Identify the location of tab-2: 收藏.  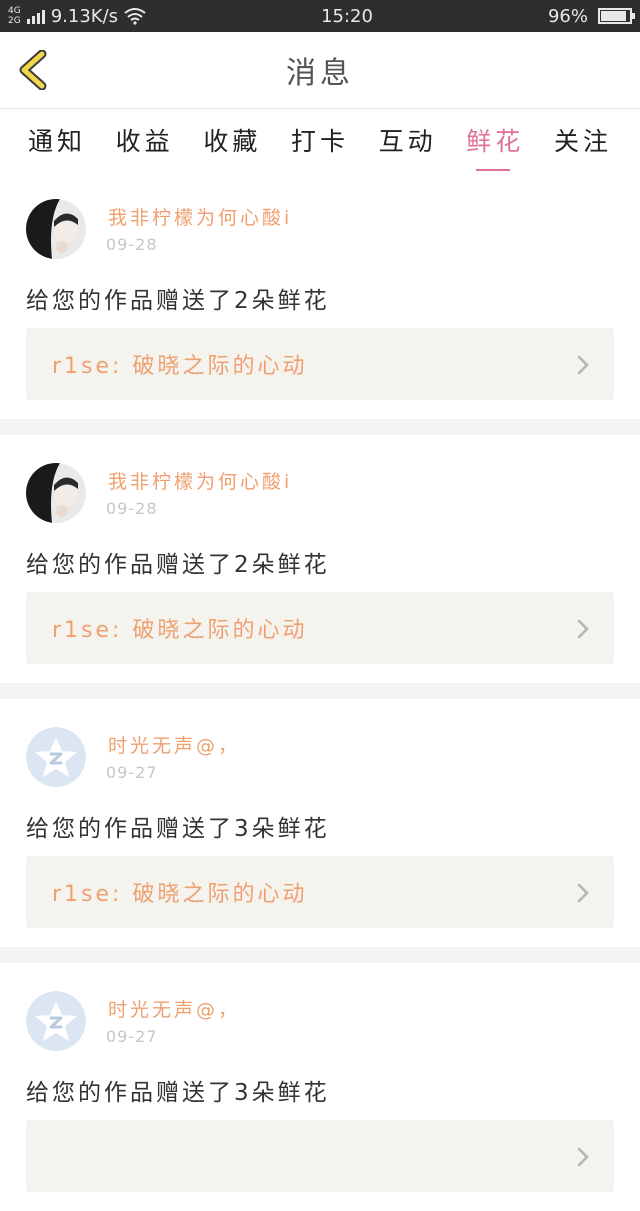
(232, 140).